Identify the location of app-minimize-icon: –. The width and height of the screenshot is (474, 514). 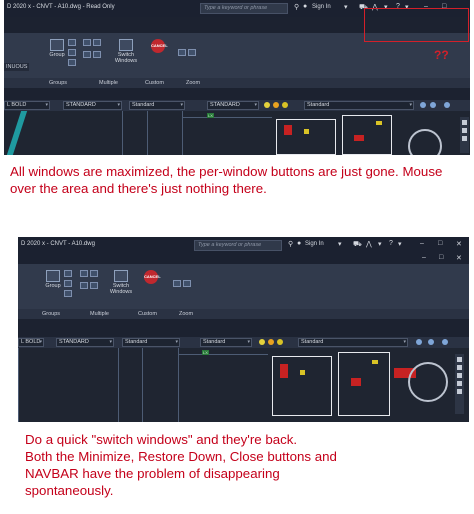
(422, 243).